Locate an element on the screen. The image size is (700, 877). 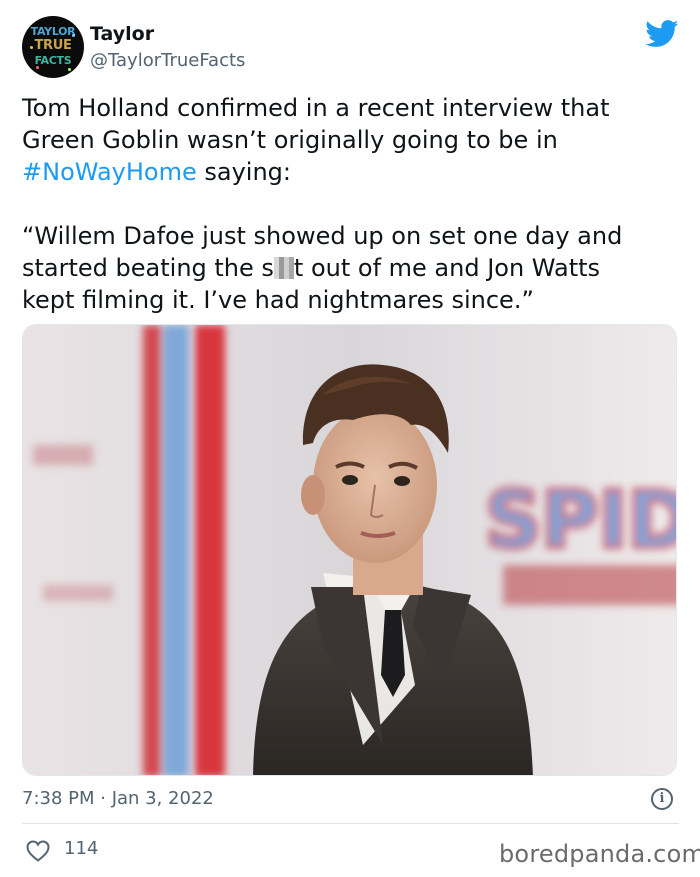
avatar: TAYLOR TRUE FACTS is located at coordinates (53, 47).